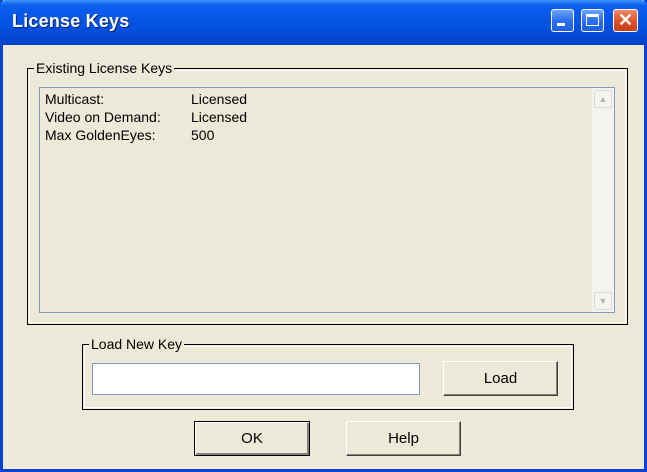  What do you see at coordinates (562, 20) in the screenshot?
I see `minimize-button` at bounding box center [562, 20].